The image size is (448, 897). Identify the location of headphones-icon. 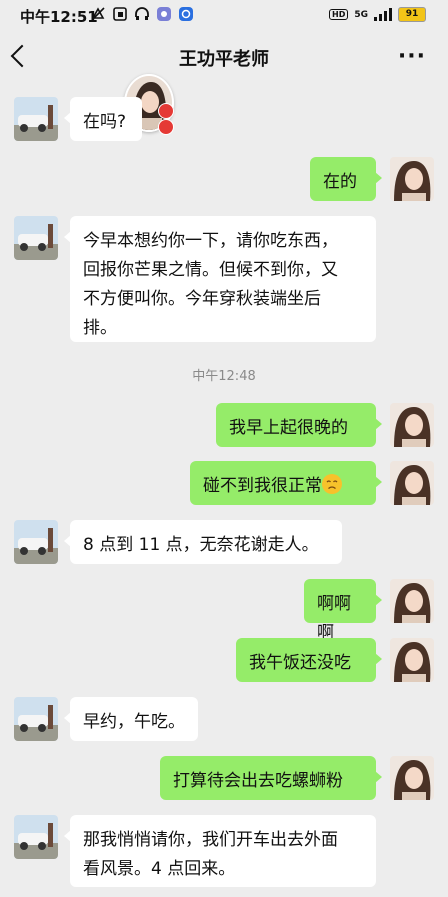
(142, 13).